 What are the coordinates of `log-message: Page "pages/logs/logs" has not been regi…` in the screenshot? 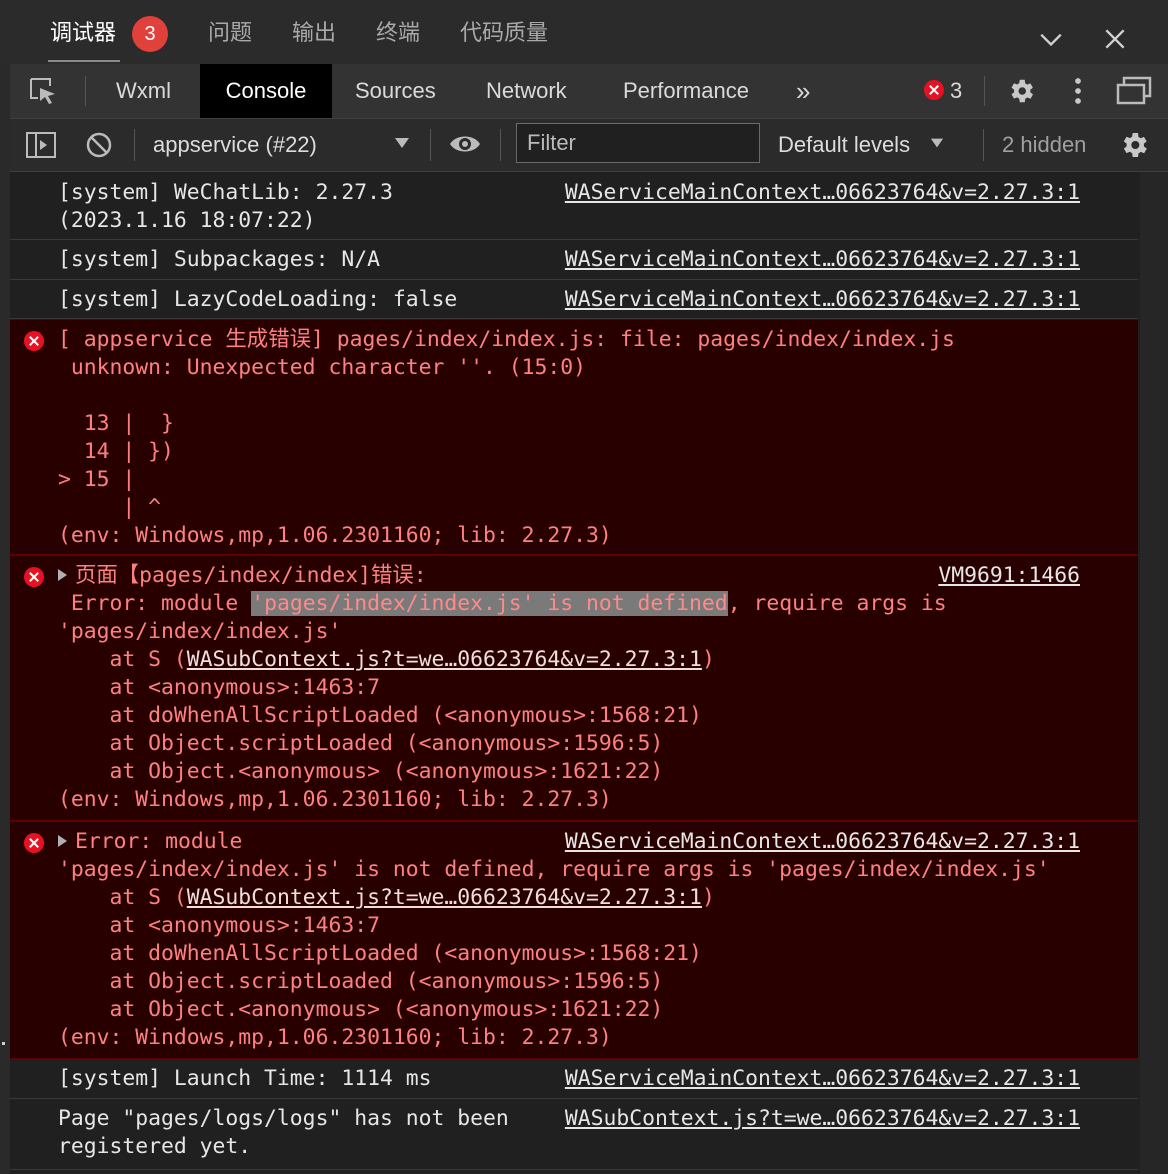 It's located at (283, 1132).